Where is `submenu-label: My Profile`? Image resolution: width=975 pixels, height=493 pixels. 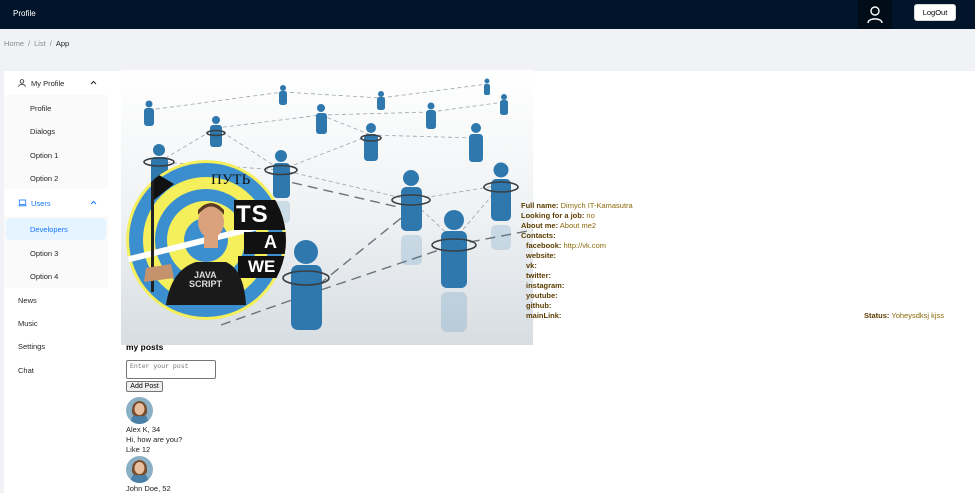
submenu-label: My Profile is located at coordinates (48, 83).